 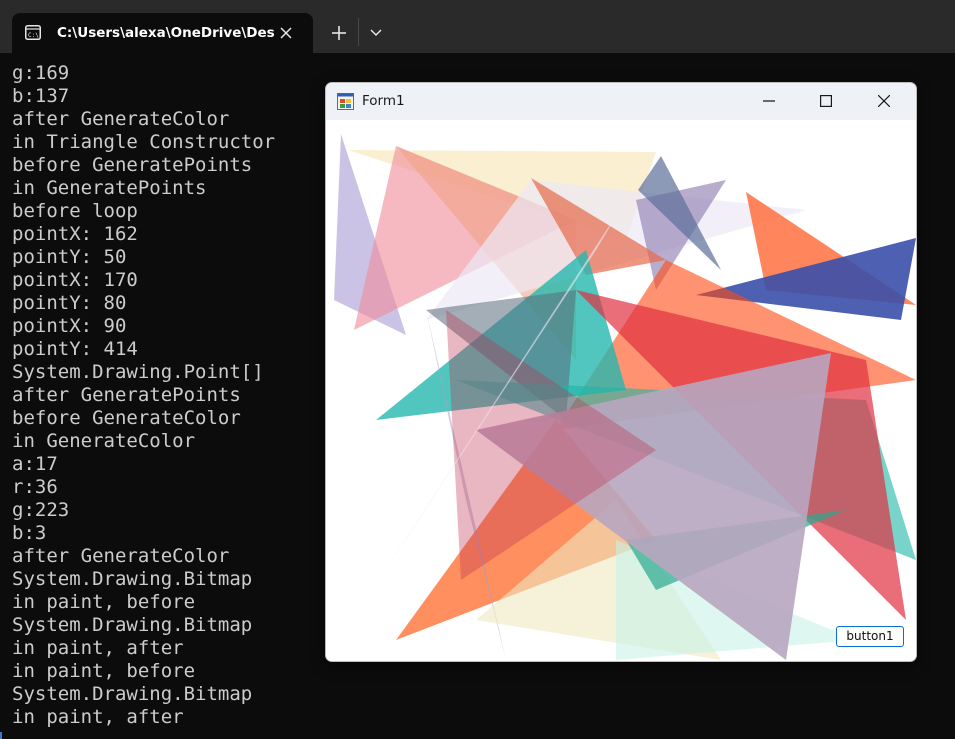 I want to click on svg-text: C:\, so click(x=33, y=35).